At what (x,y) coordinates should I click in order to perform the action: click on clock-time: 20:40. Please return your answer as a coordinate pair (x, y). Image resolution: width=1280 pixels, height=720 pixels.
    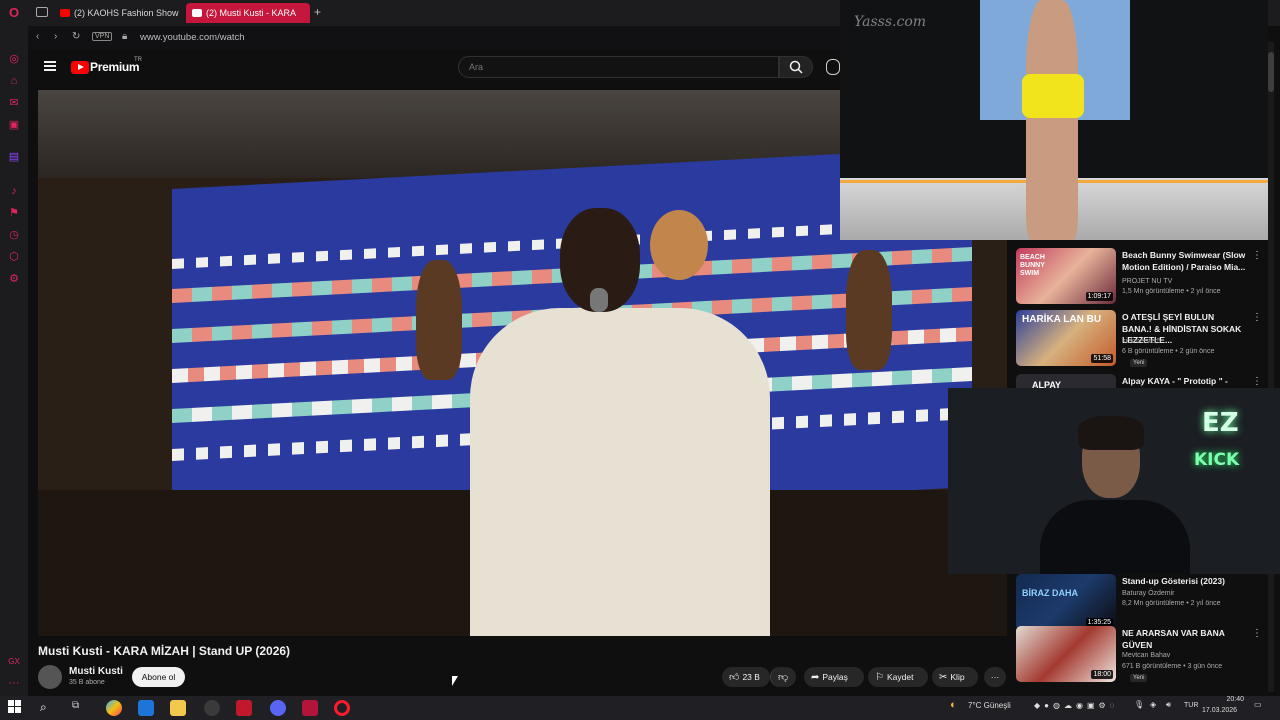
    Looking at the image, I should click on (1228, 699).